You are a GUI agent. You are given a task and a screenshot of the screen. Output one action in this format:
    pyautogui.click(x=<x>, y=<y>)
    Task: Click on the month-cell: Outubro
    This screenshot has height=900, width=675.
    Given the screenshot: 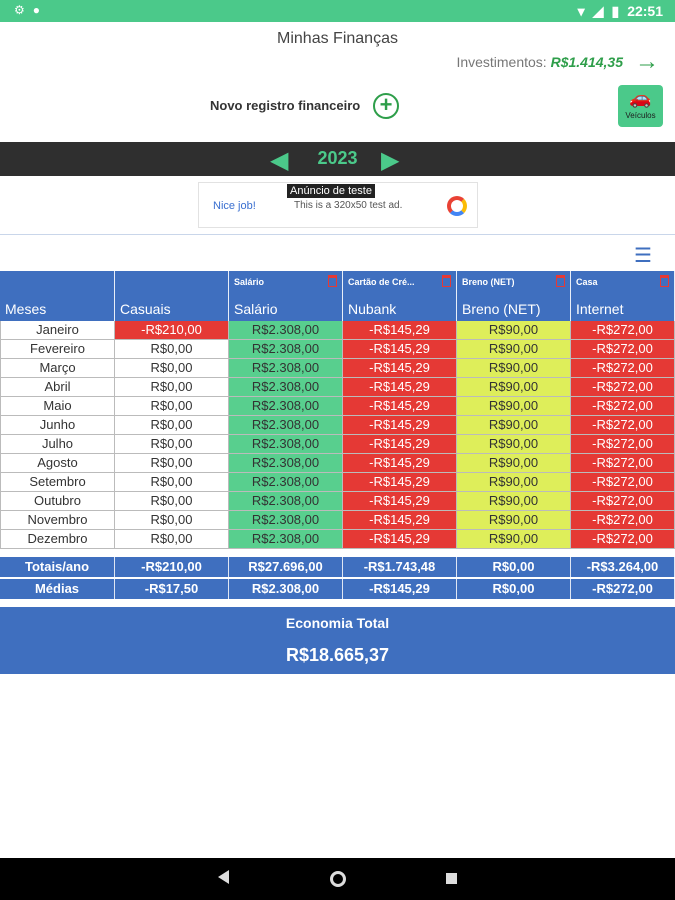 What is the action you would take?
    pyautogui.click(x=57, y=501)
    